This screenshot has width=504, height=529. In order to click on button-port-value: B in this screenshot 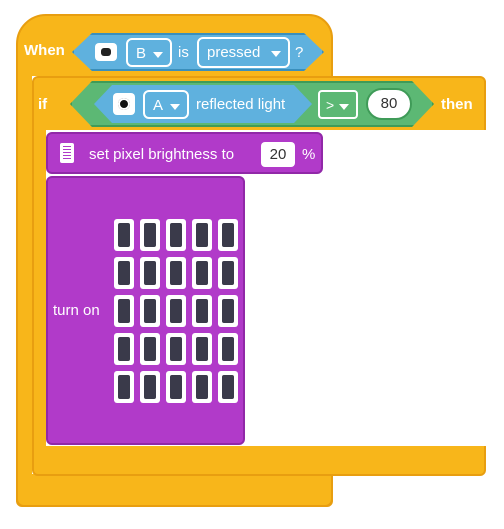, I will do `click(141, 53)`.